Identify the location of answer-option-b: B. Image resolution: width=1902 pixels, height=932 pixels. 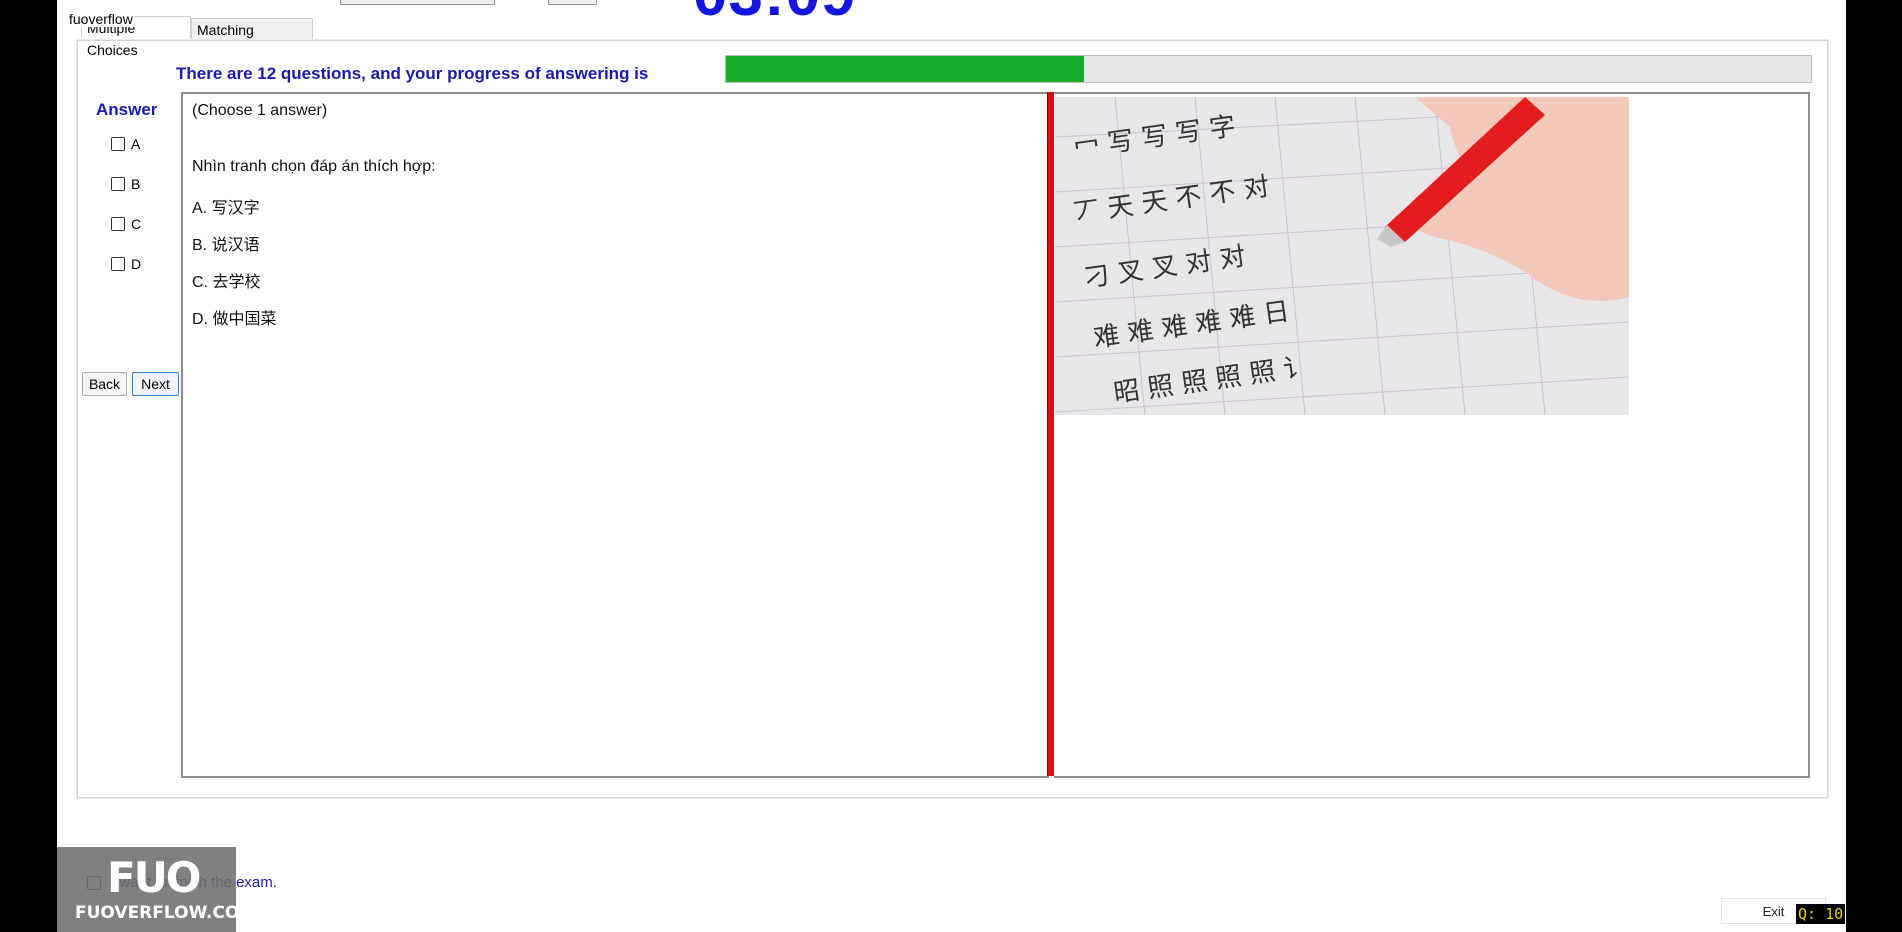
(125, 184).